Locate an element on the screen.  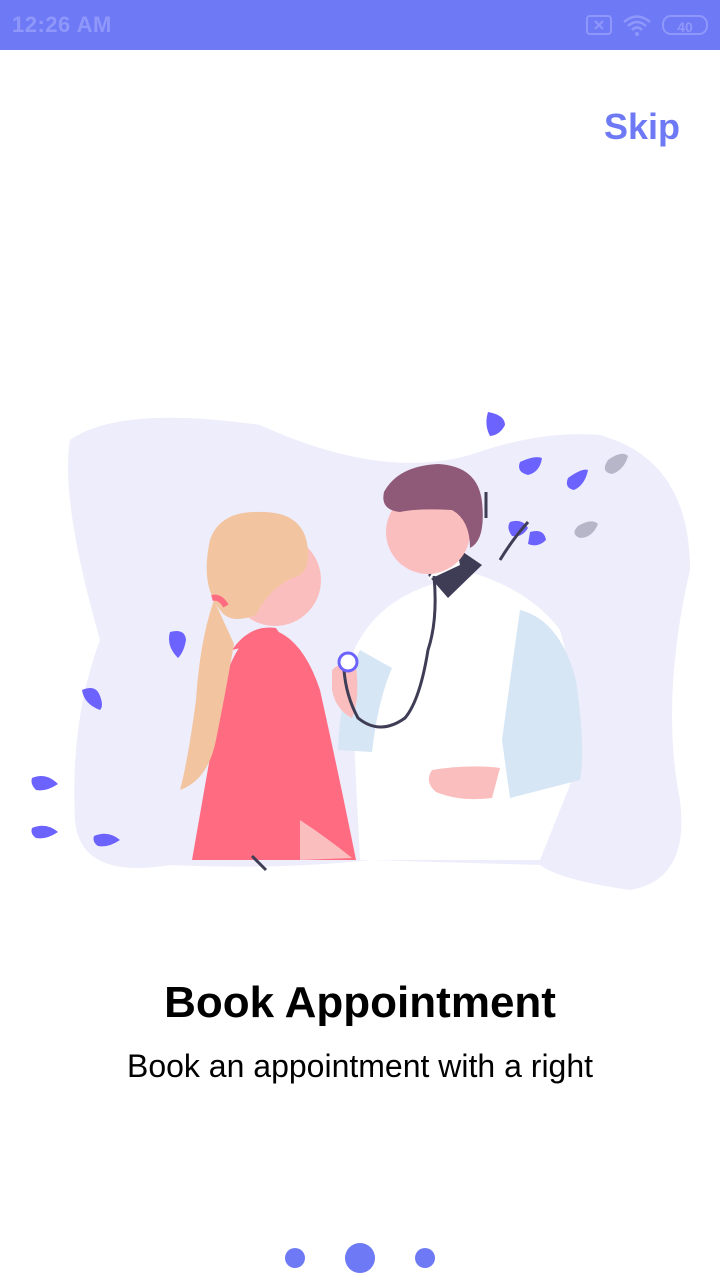
skip-button: Skip is located at coordinates (642, 127).